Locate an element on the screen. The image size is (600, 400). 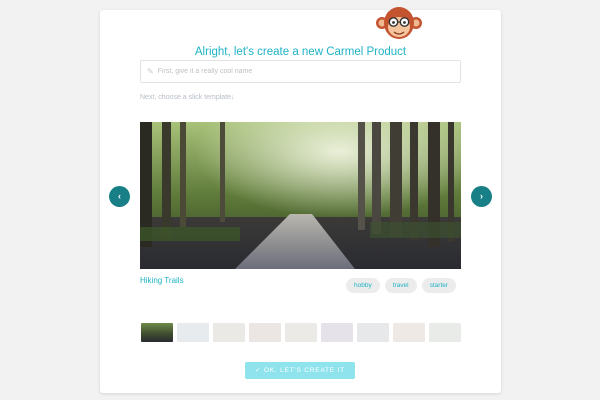
product-name-input is located at coordinates (302, 71).